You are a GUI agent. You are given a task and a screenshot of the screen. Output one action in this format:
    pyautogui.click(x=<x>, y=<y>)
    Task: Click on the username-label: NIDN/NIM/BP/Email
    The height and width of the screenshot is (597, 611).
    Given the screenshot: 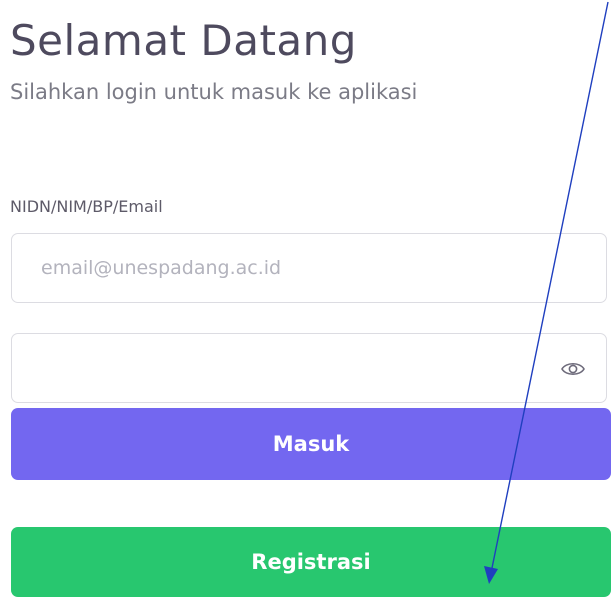 What is the action you would take?
    pyautogui.click(x=86, y=206)
    